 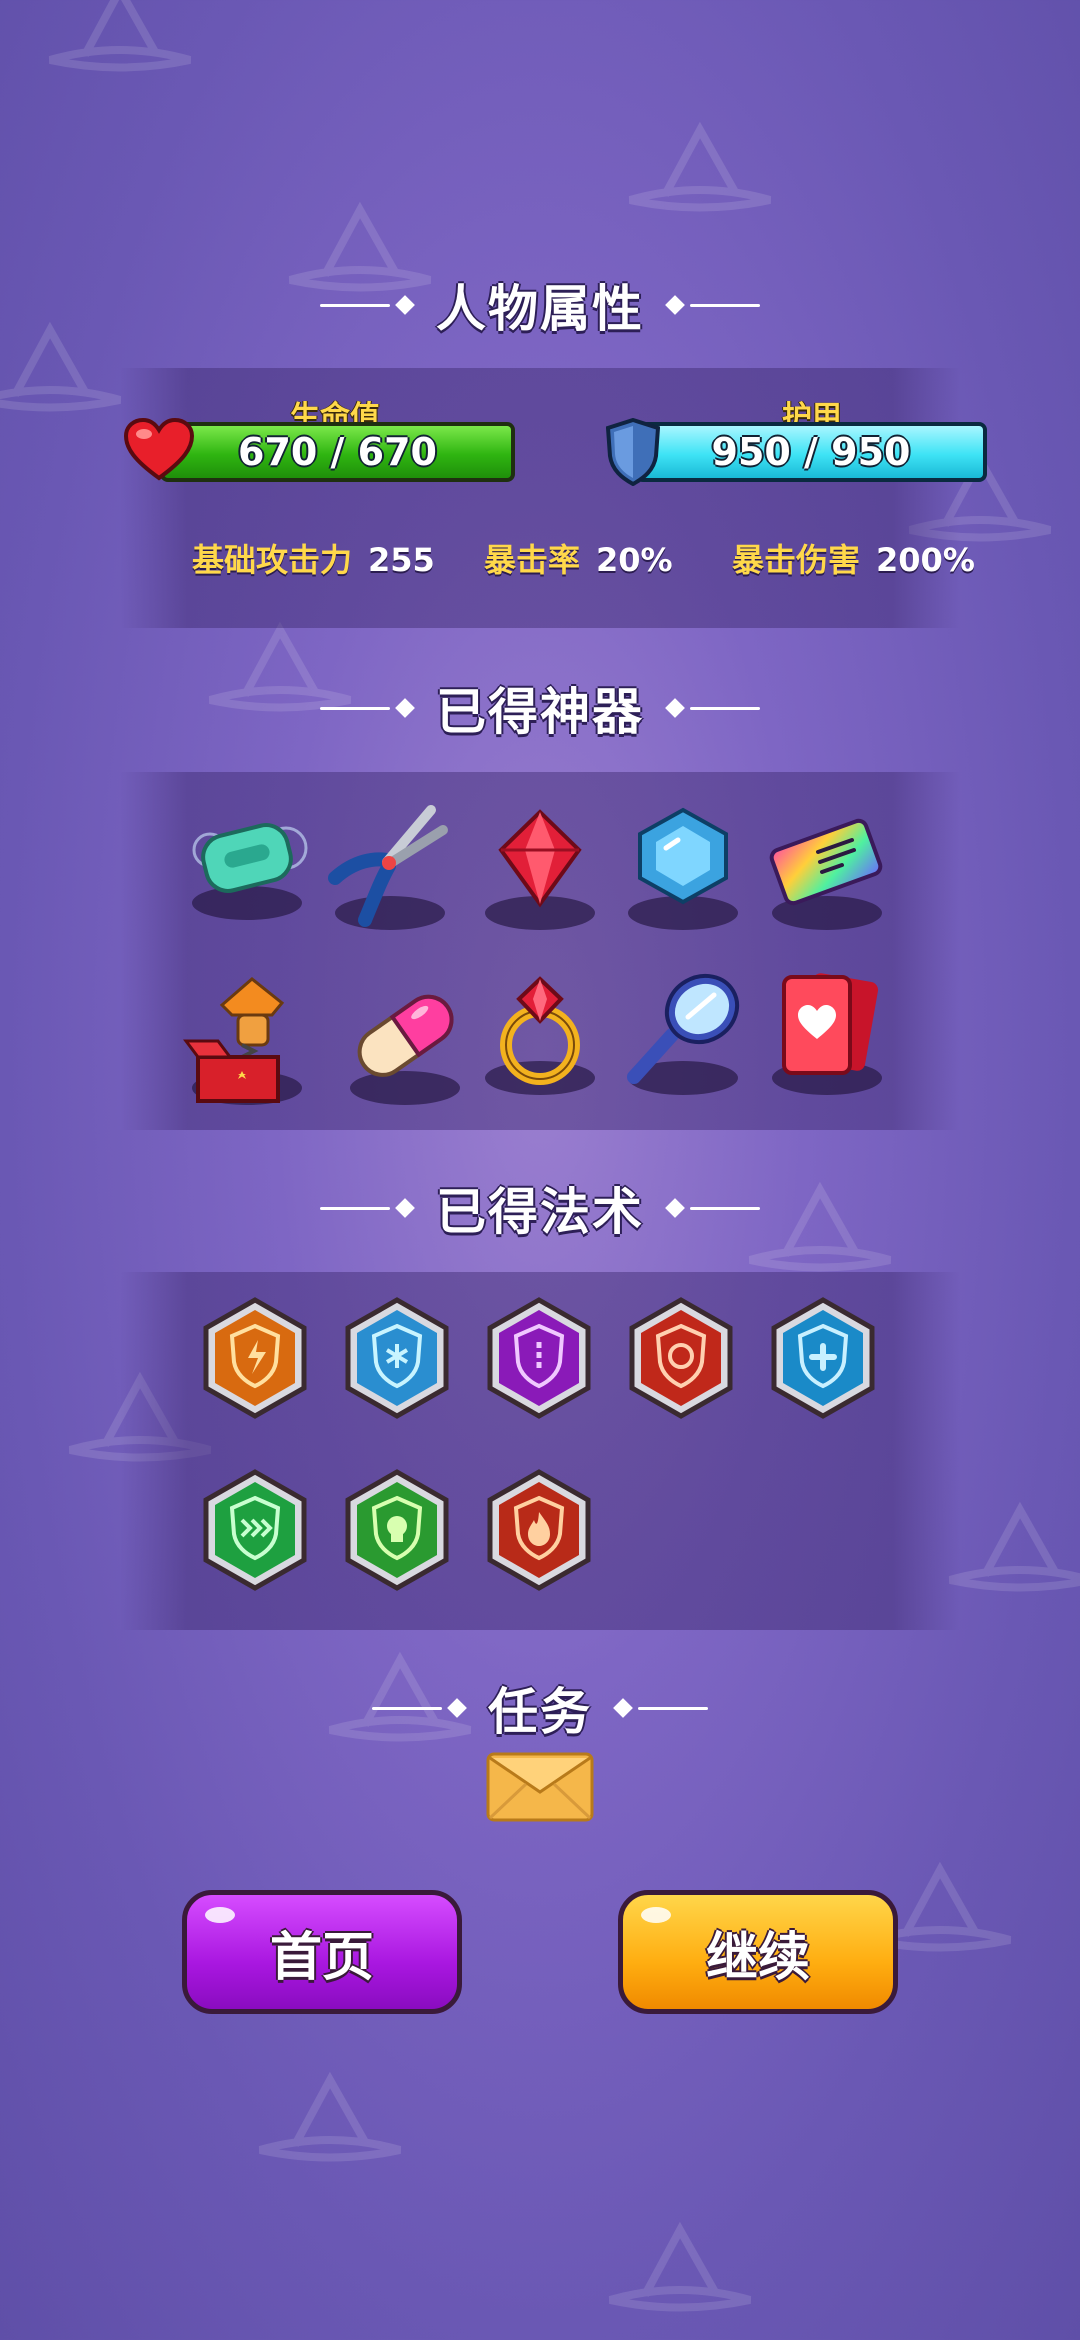 What do you see at coordinates (321, 1957) in the screenshot?
I see `home-button-label: 首页` at bounding box center [321, 1957].